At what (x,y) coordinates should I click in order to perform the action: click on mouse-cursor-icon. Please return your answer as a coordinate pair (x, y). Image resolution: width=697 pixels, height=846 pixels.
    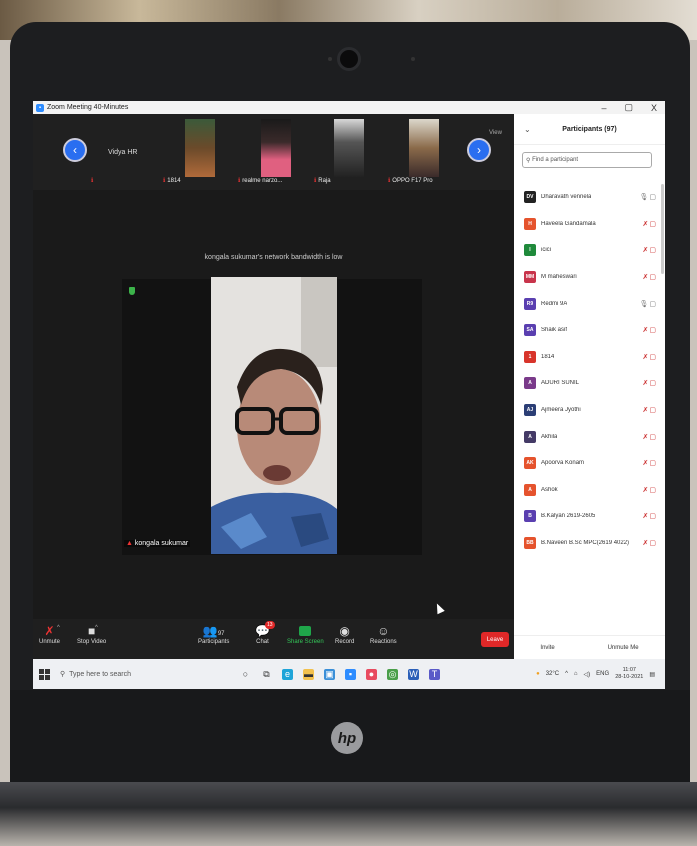
    Looking at the image, I should click on (439, 608).